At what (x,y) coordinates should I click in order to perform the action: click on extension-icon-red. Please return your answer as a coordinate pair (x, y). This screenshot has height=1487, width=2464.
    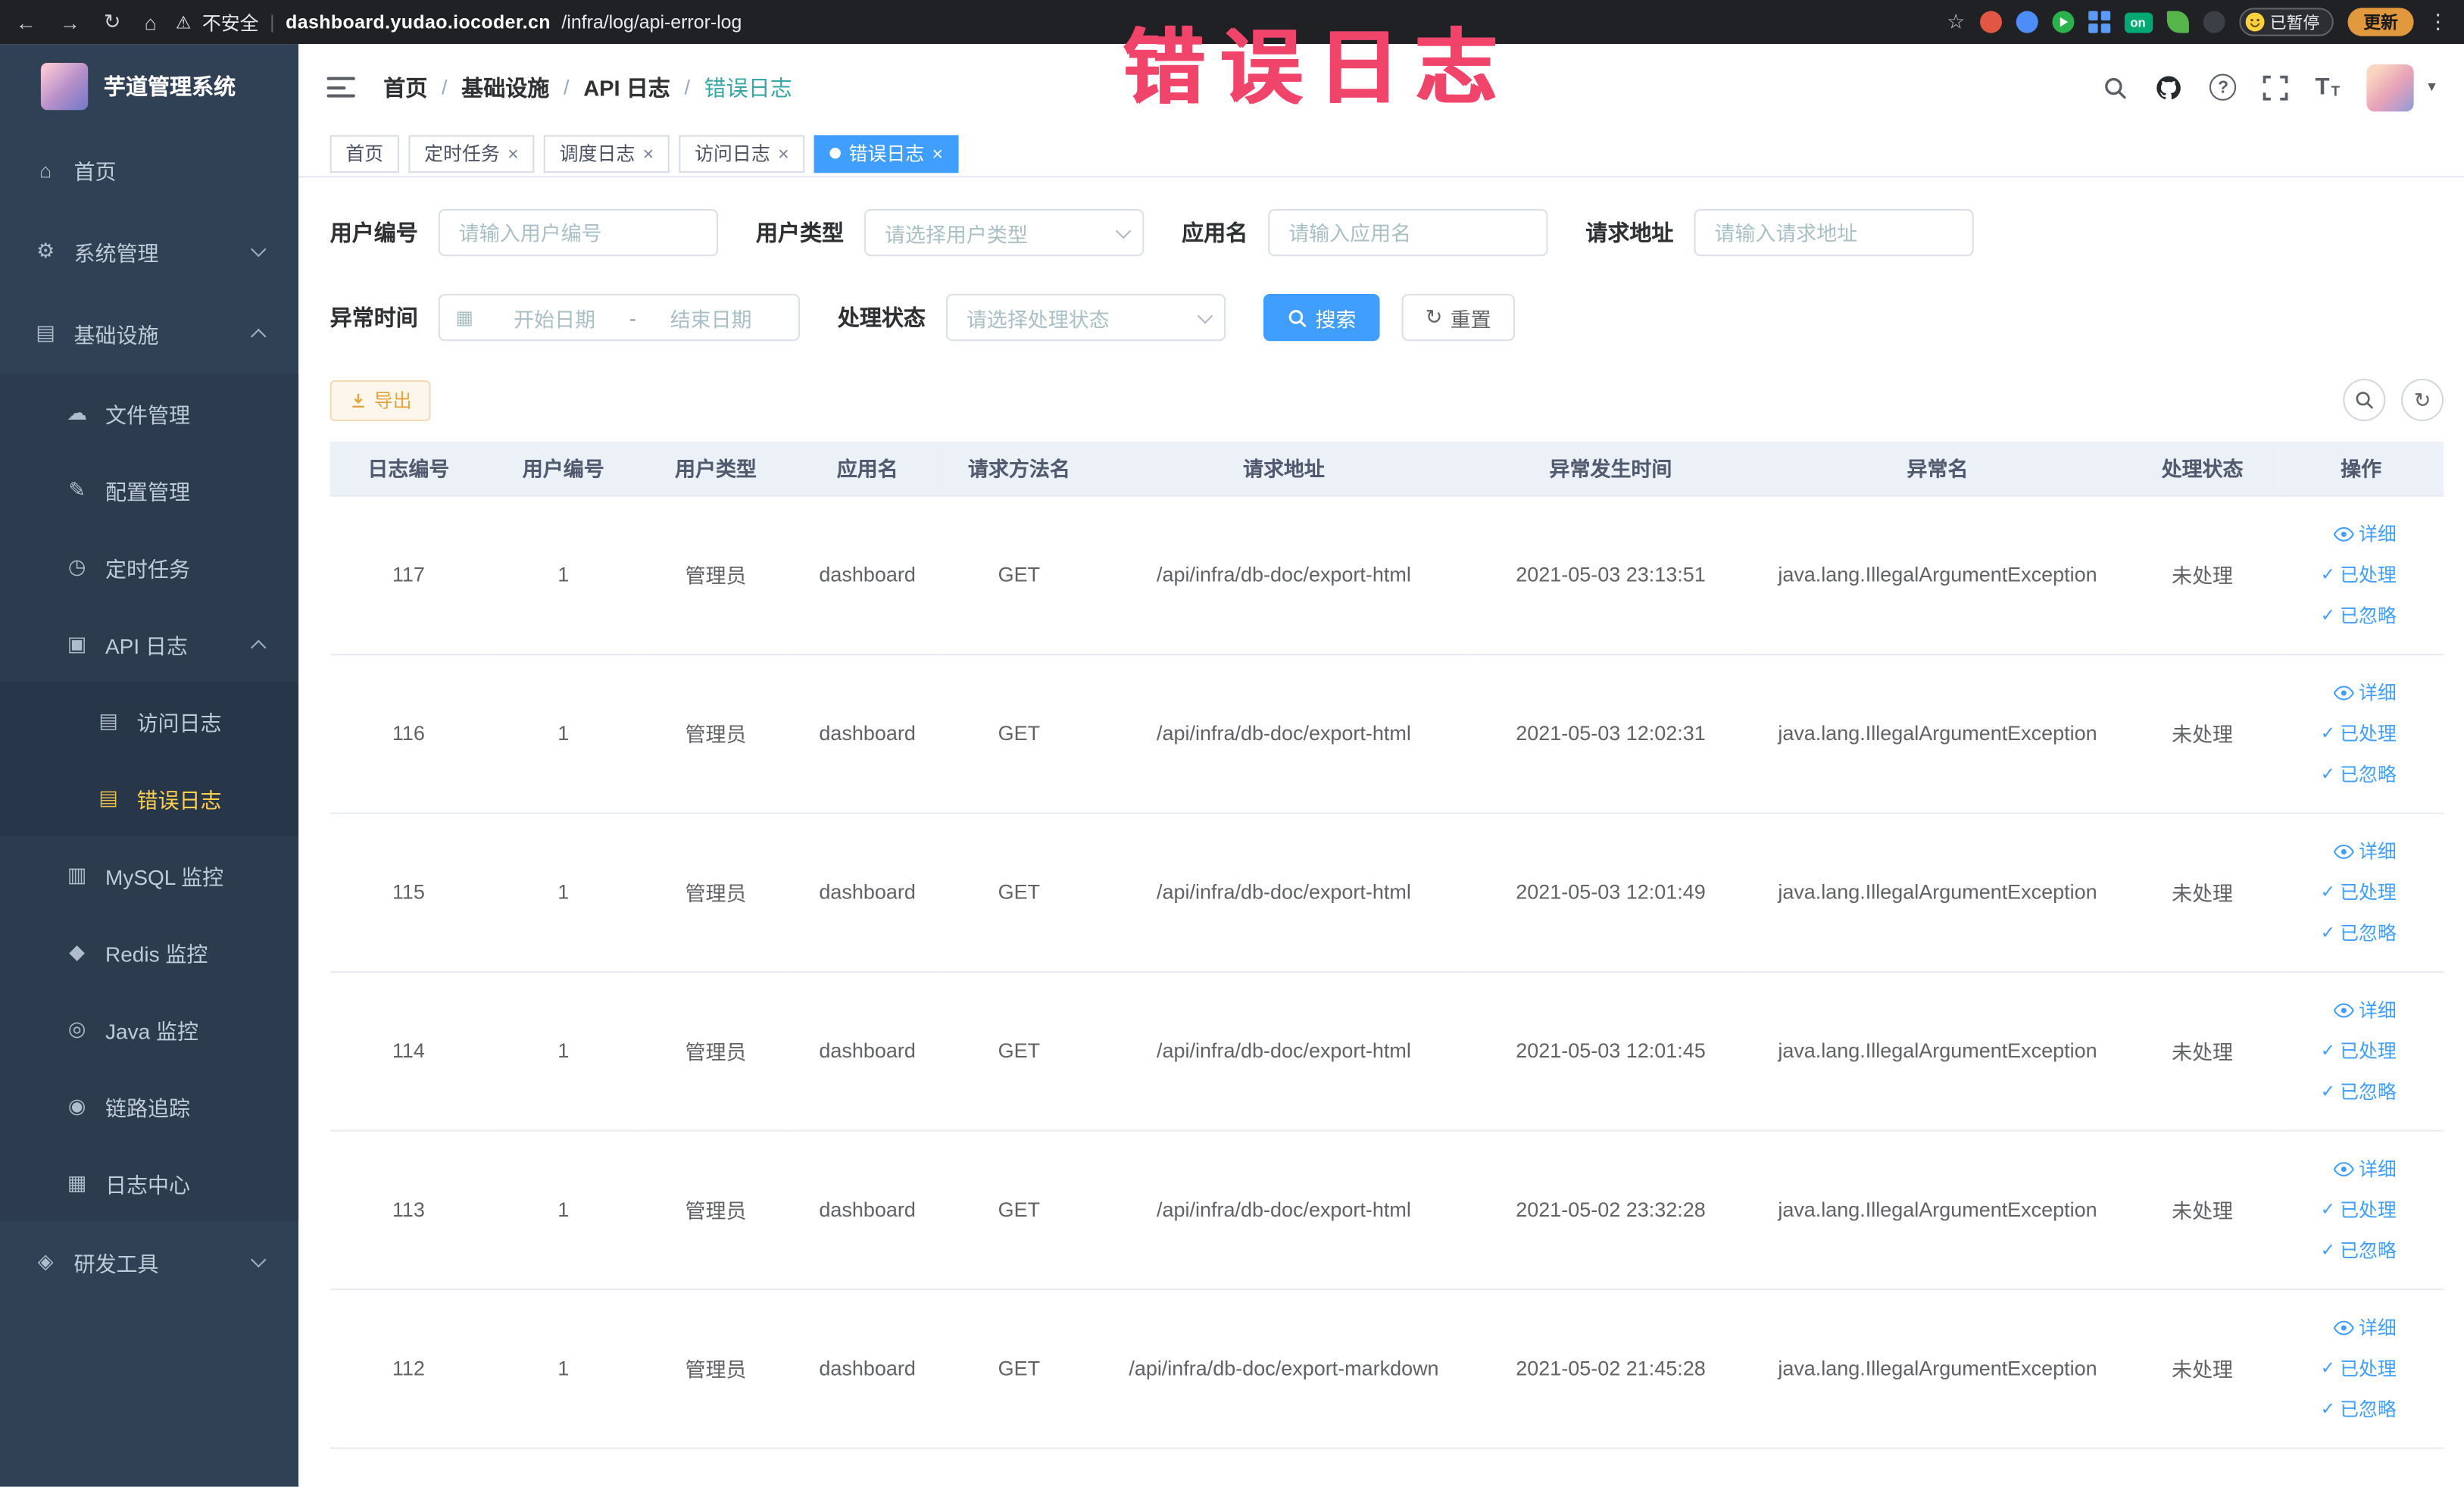
    Looking at the image, I should click on (1990, 22).